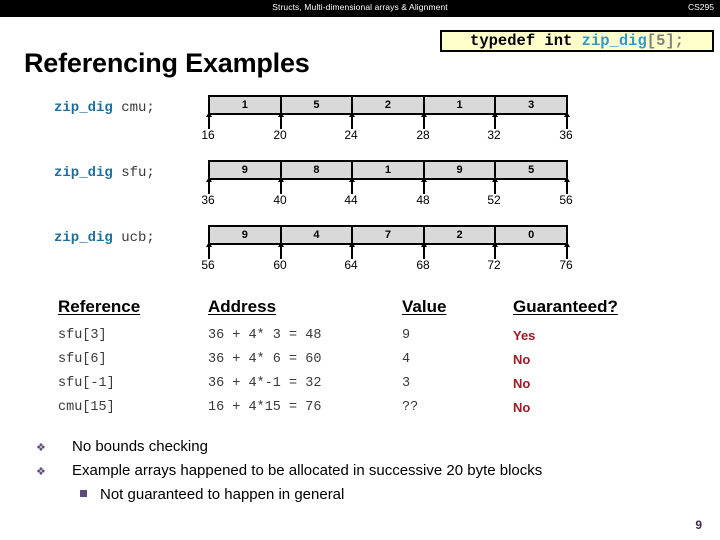 This screenshot has height=540, width=720. What do you see at coordinates (524, 335) in the screenshot?
I see `cell-guaranteed: Yes` at bounding box center [524, 335].